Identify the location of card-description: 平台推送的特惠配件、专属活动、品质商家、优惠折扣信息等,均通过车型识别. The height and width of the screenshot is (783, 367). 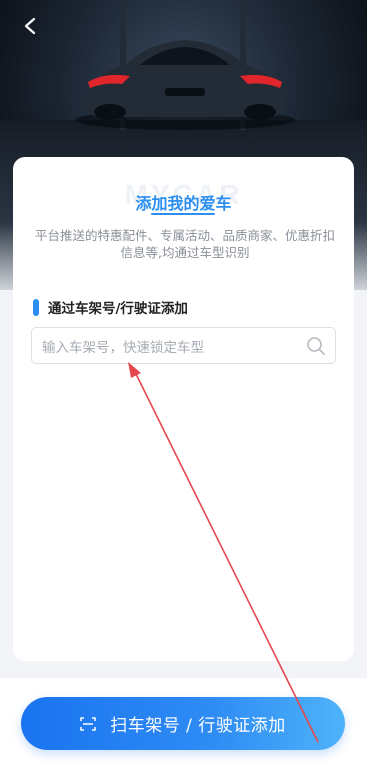
(185, 244).